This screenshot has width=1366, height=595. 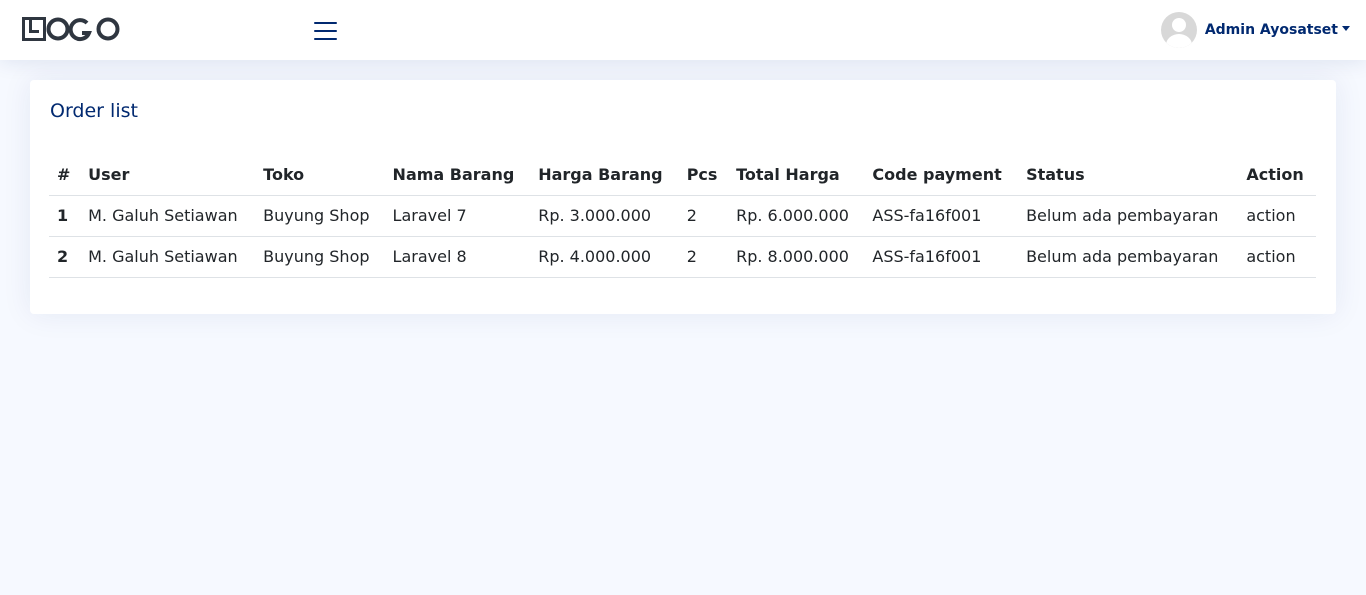 I want to click on col-header-status: Status, so click(x=1128, y=175).